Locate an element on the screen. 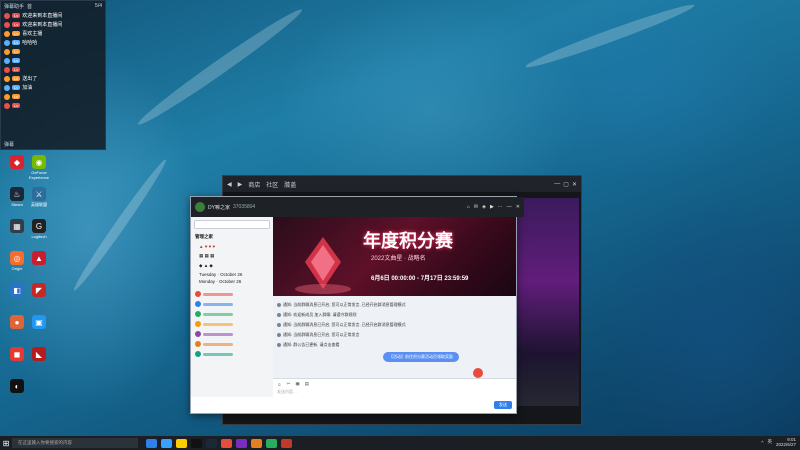 The height and width of the screenshot is (450, 800). desktop-icon: ▣ is located at coordinates (39, 322).